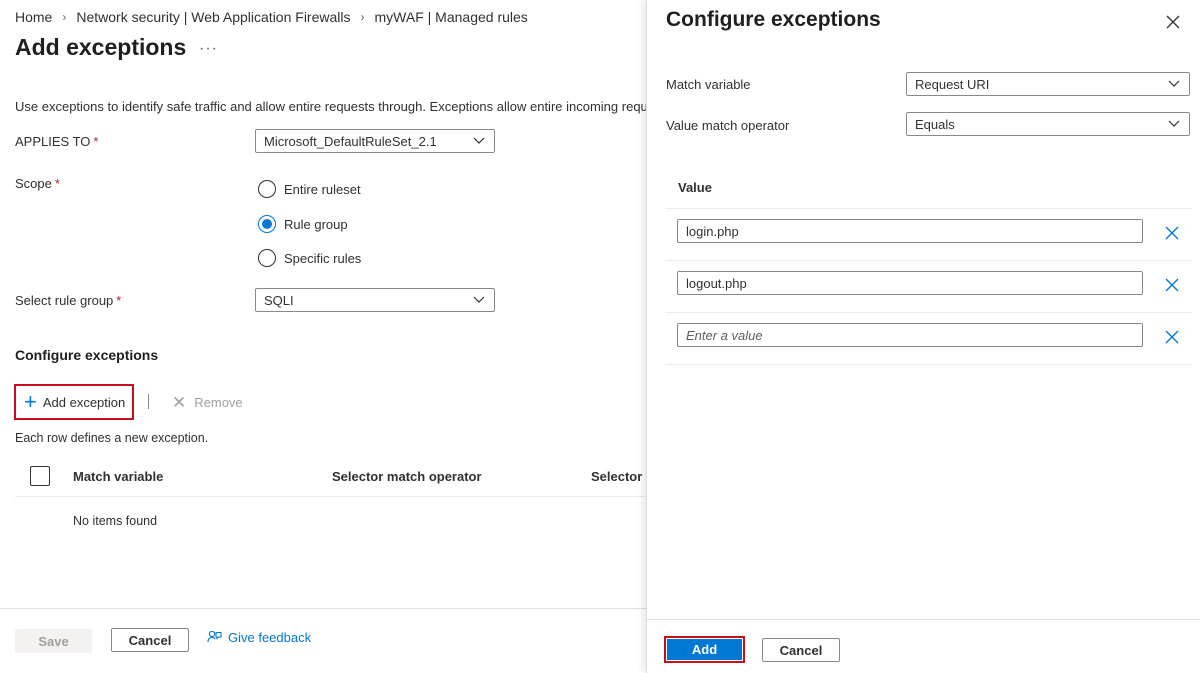  I want to click on value-row: login.php, so click(928, 234).